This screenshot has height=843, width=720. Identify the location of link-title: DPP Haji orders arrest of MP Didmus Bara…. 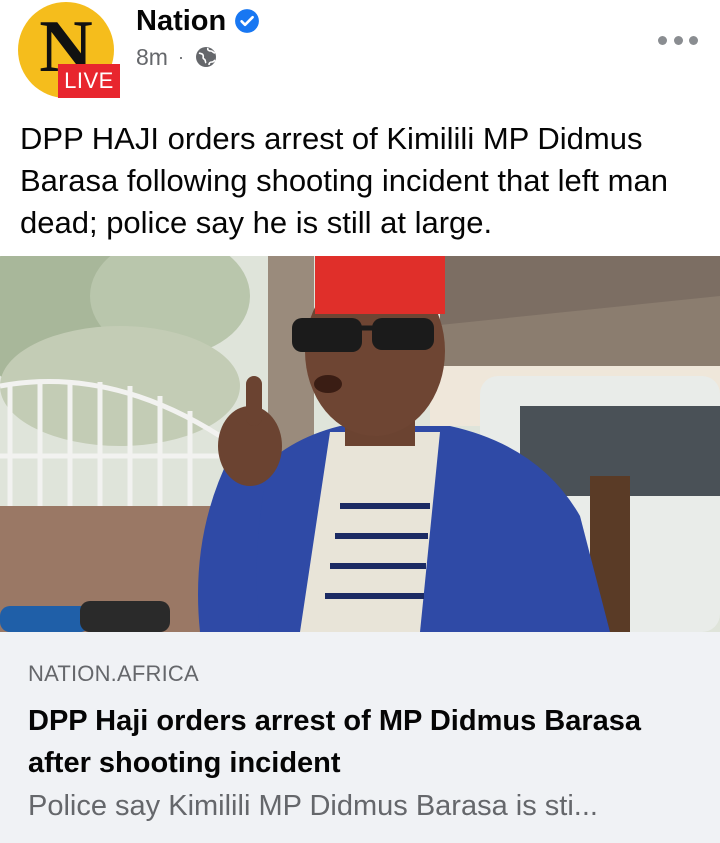
(358, 742).